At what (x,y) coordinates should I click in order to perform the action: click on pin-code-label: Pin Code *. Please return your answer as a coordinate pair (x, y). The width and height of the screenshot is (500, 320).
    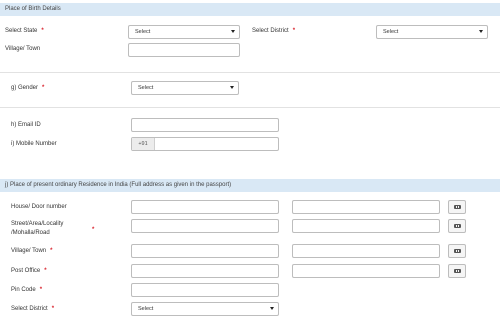
    Looking at the image, I should click on (27, 290).